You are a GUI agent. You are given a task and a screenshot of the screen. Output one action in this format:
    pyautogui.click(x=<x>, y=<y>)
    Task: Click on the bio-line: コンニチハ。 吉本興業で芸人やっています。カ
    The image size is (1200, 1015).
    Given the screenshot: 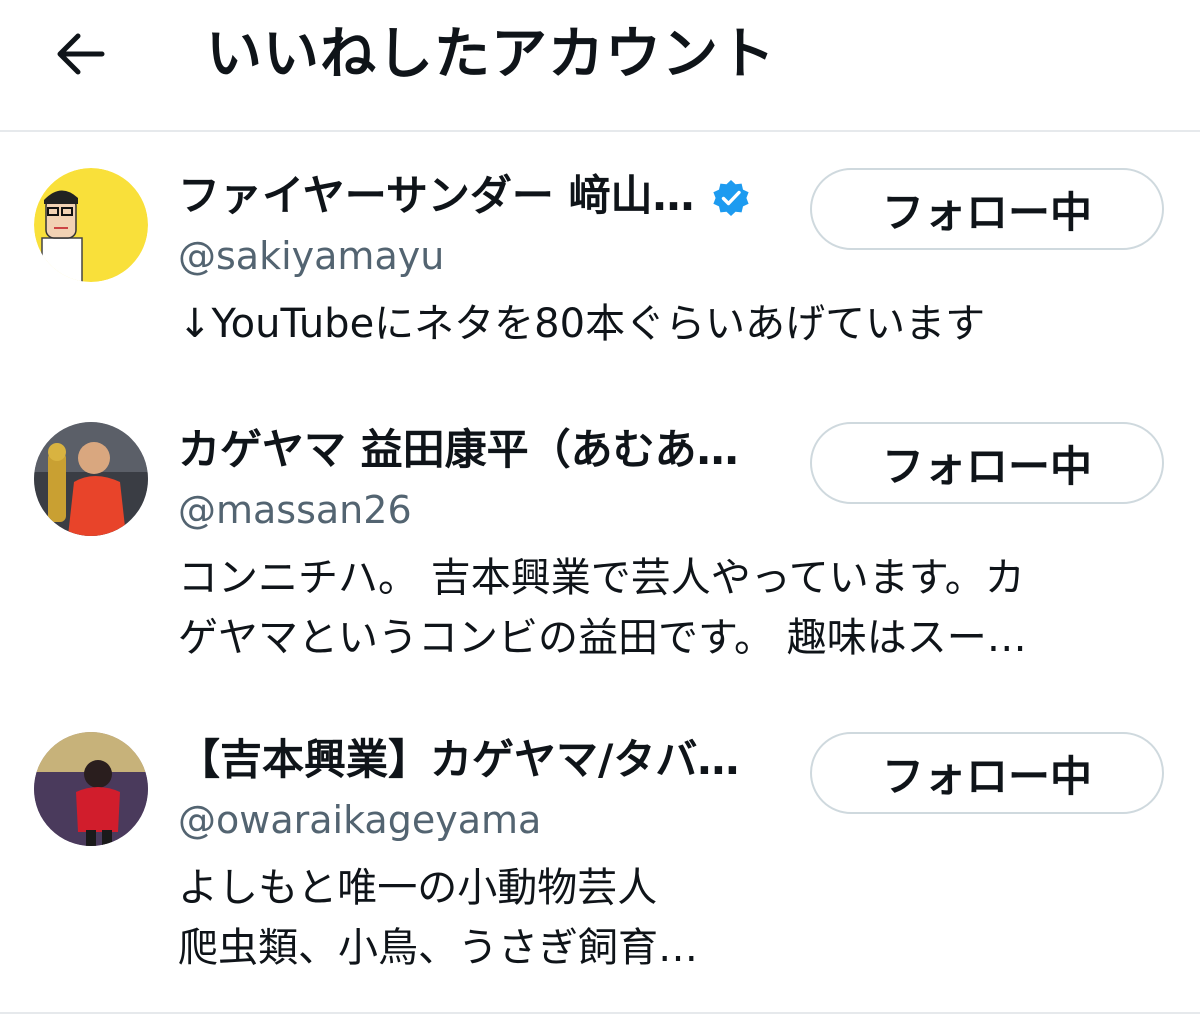 What is the action you would take?
    pyautogui.click(x=601, y=578)
    